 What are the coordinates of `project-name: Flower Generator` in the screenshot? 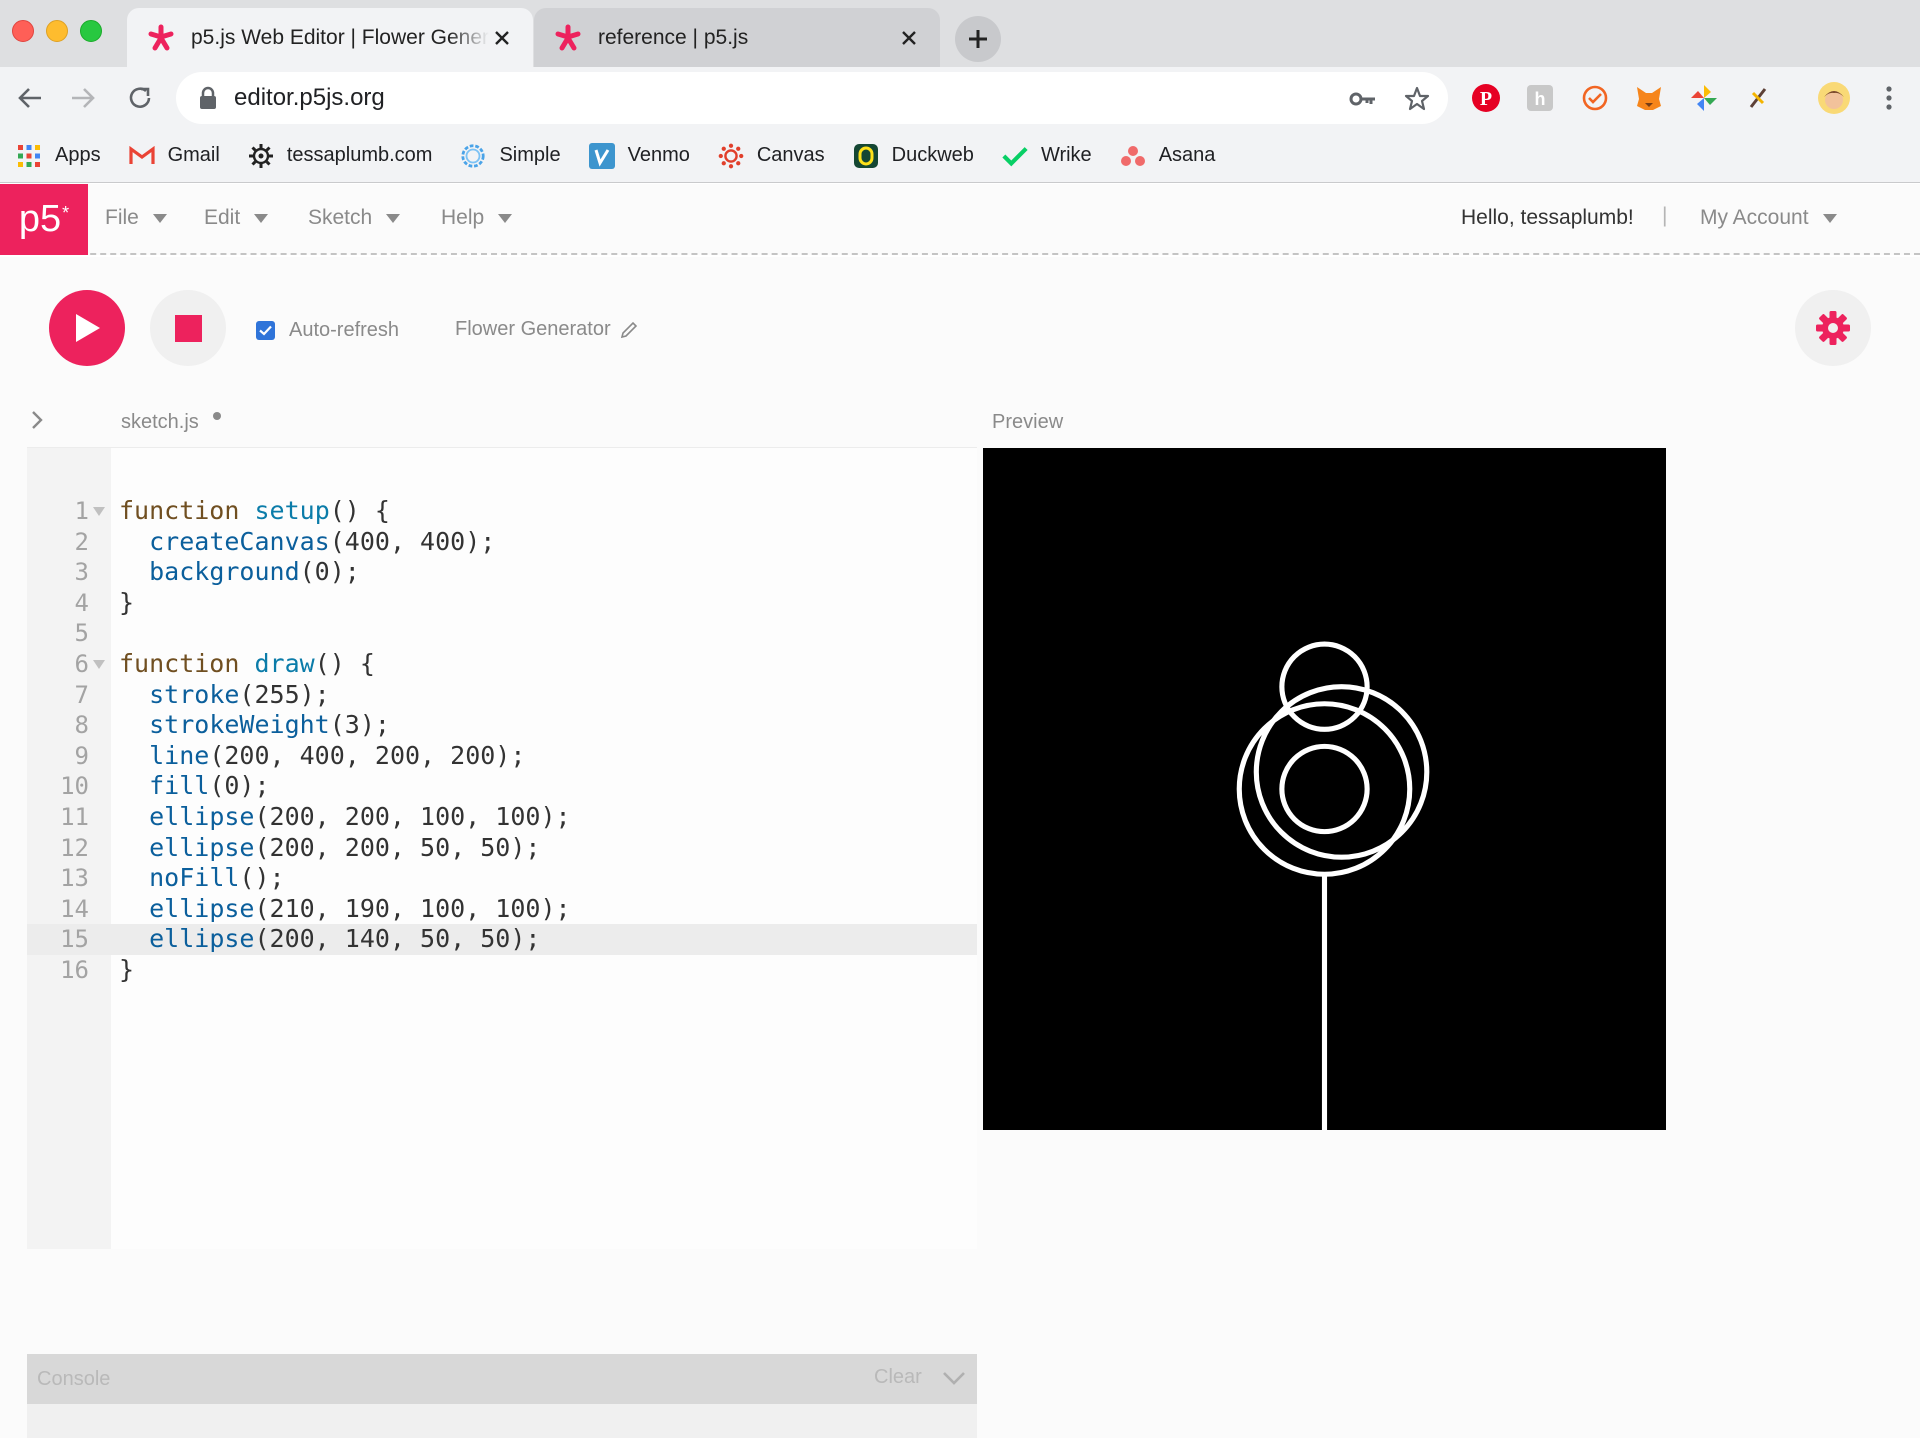 It's located at (547, 329).